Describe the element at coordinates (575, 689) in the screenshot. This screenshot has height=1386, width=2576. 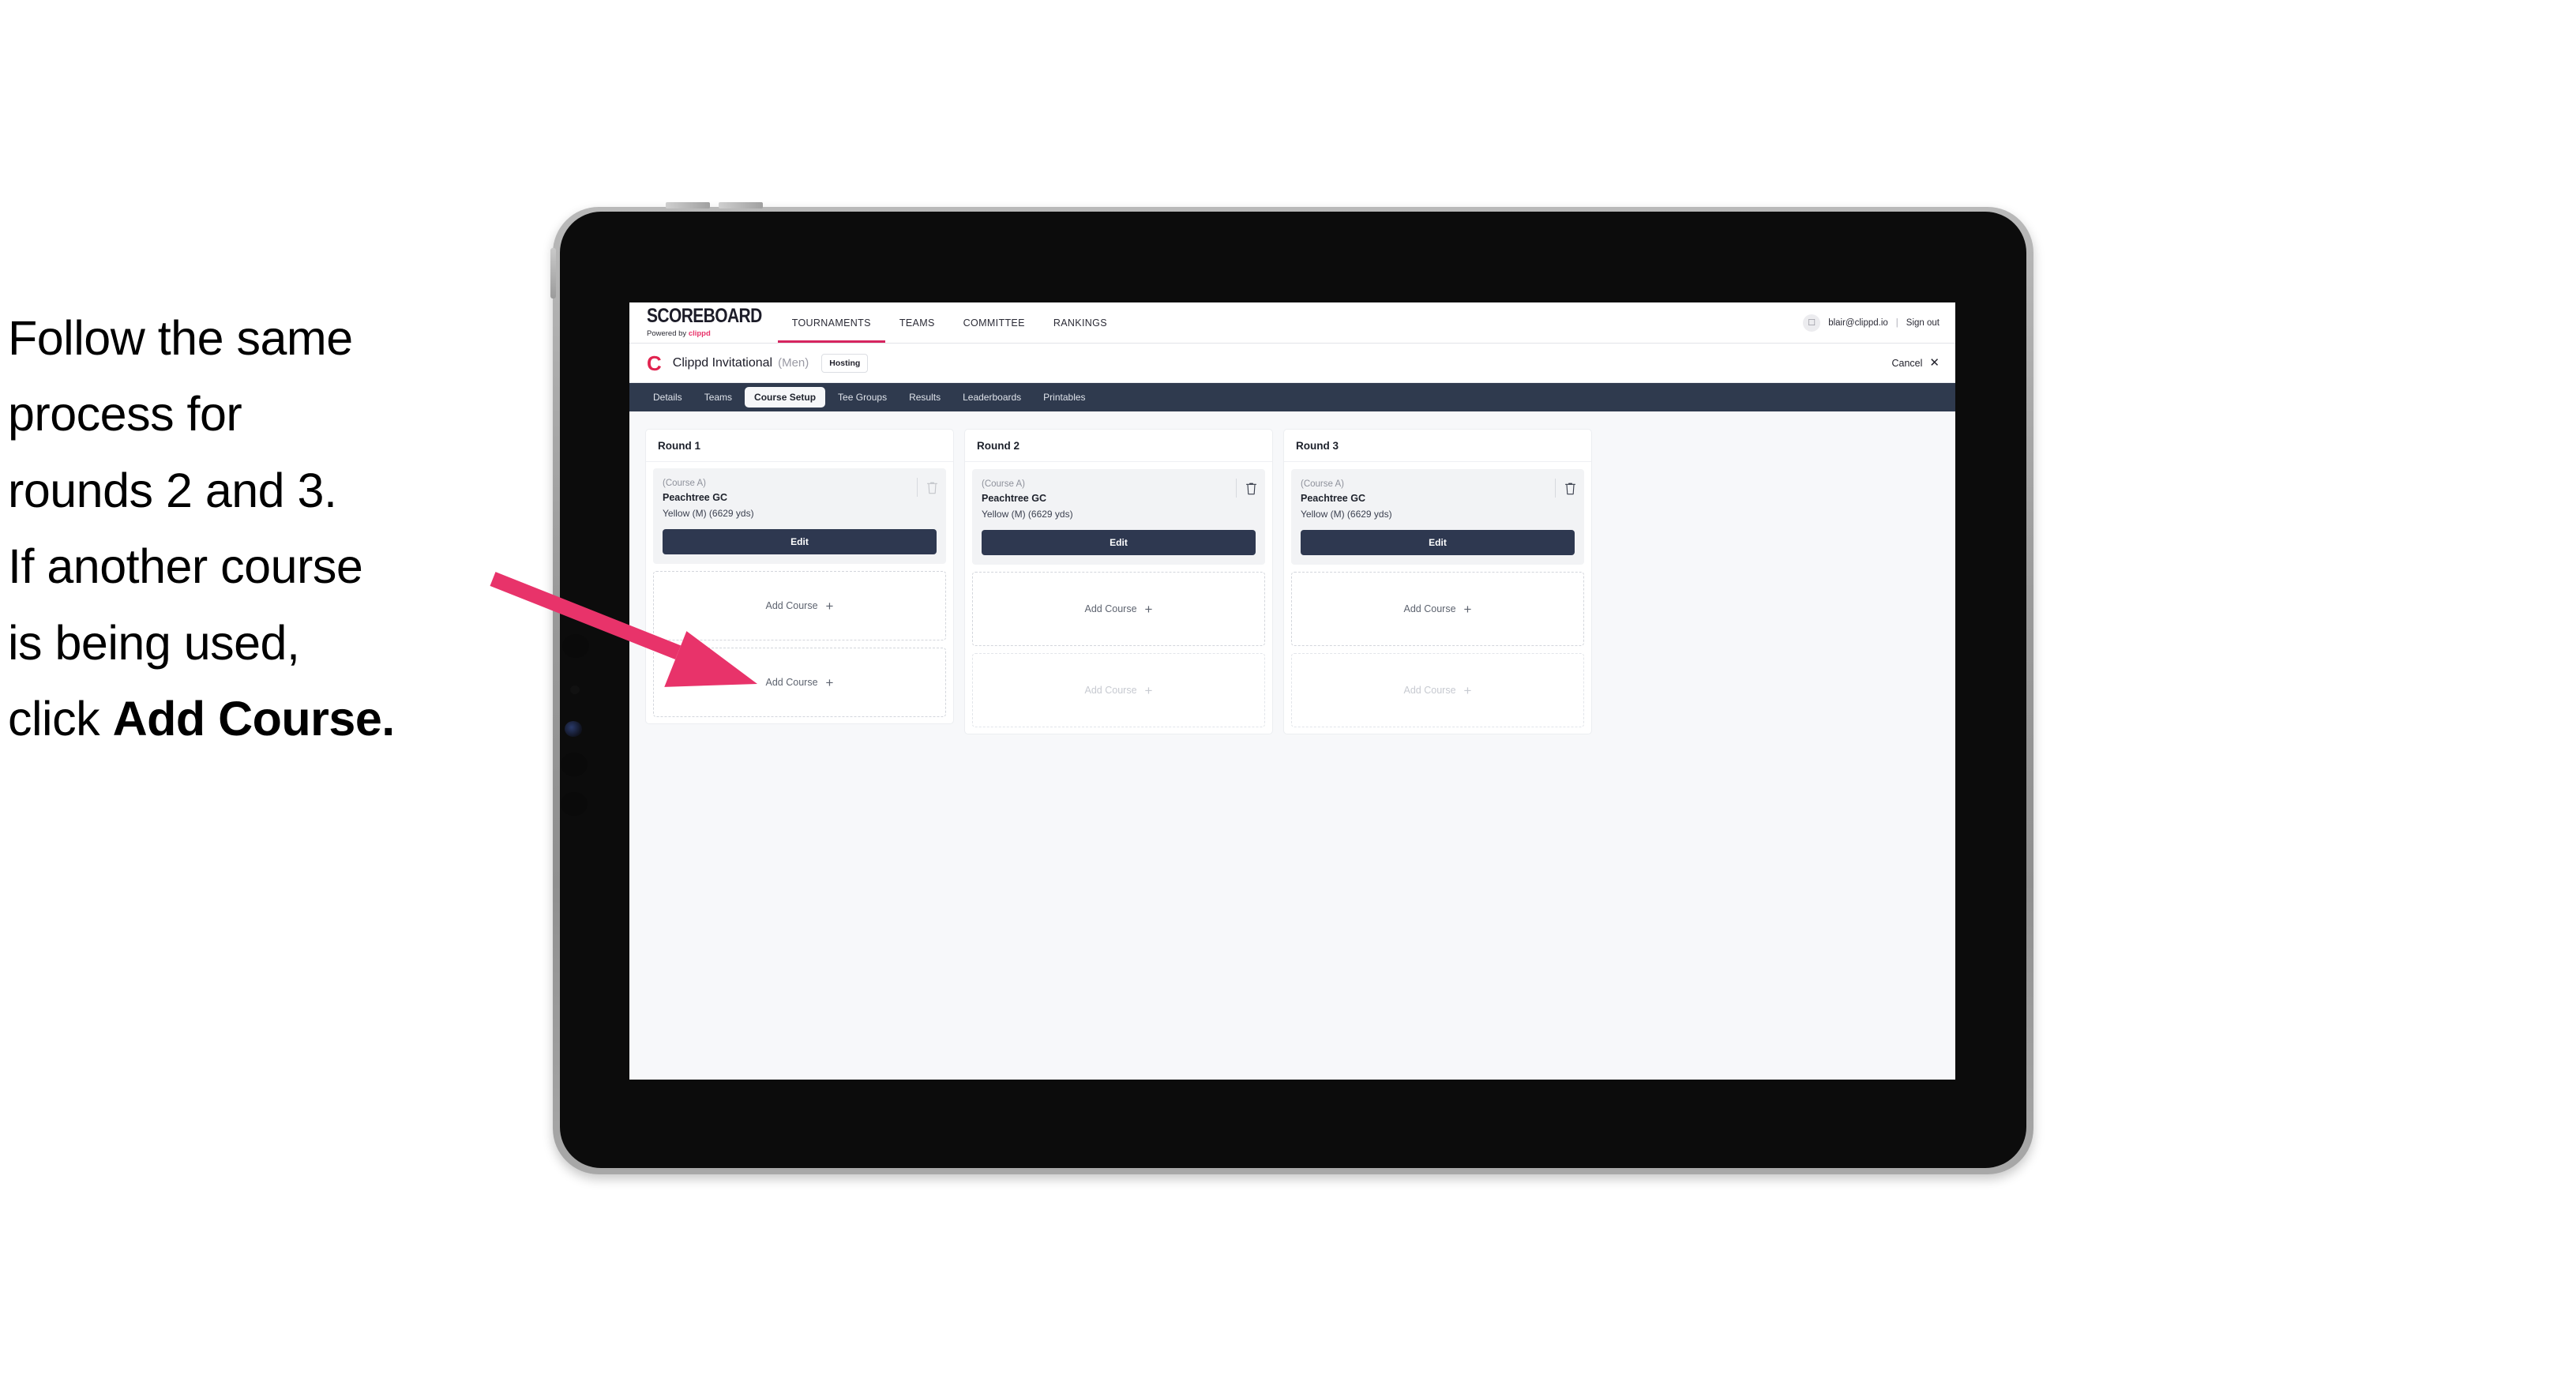
I see `bezel-sensor-dot-b` at that location.